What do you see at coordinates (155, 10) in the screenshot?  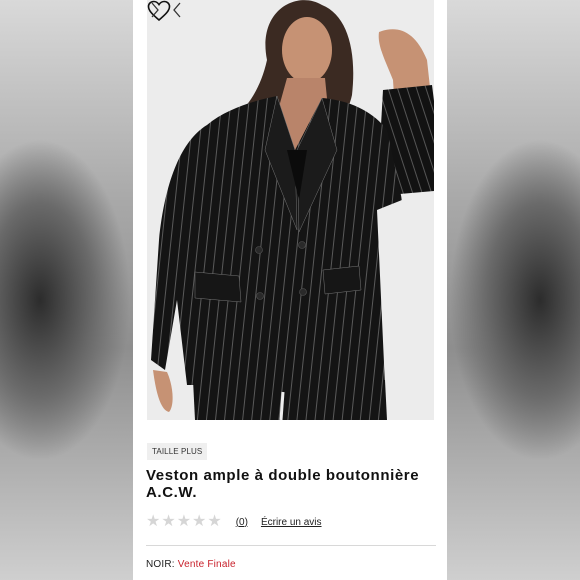 I see `chevron-right-icon` at bounding box center [155, 10].